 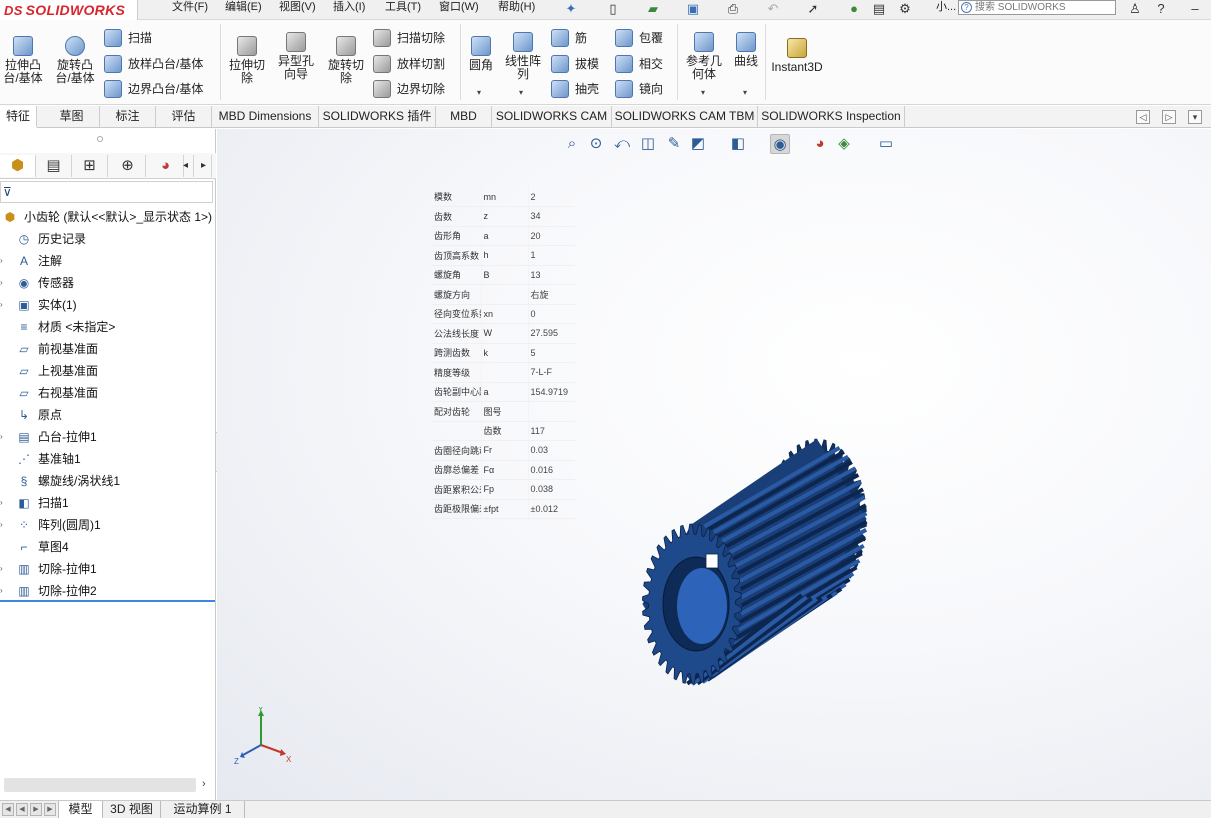 What do you see at coordinates (1195, 117) in the screenshot?
I see `tab-options-icon: ▾` at bounding box center [1195, 117].